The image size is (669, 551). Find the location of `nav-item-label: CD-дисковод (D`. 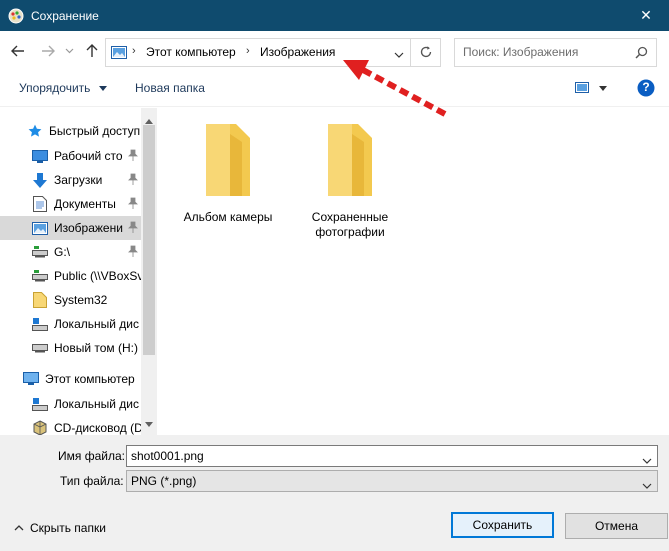

nav-item-label: CD-дисковод (D is located at coordinates (97, 428).